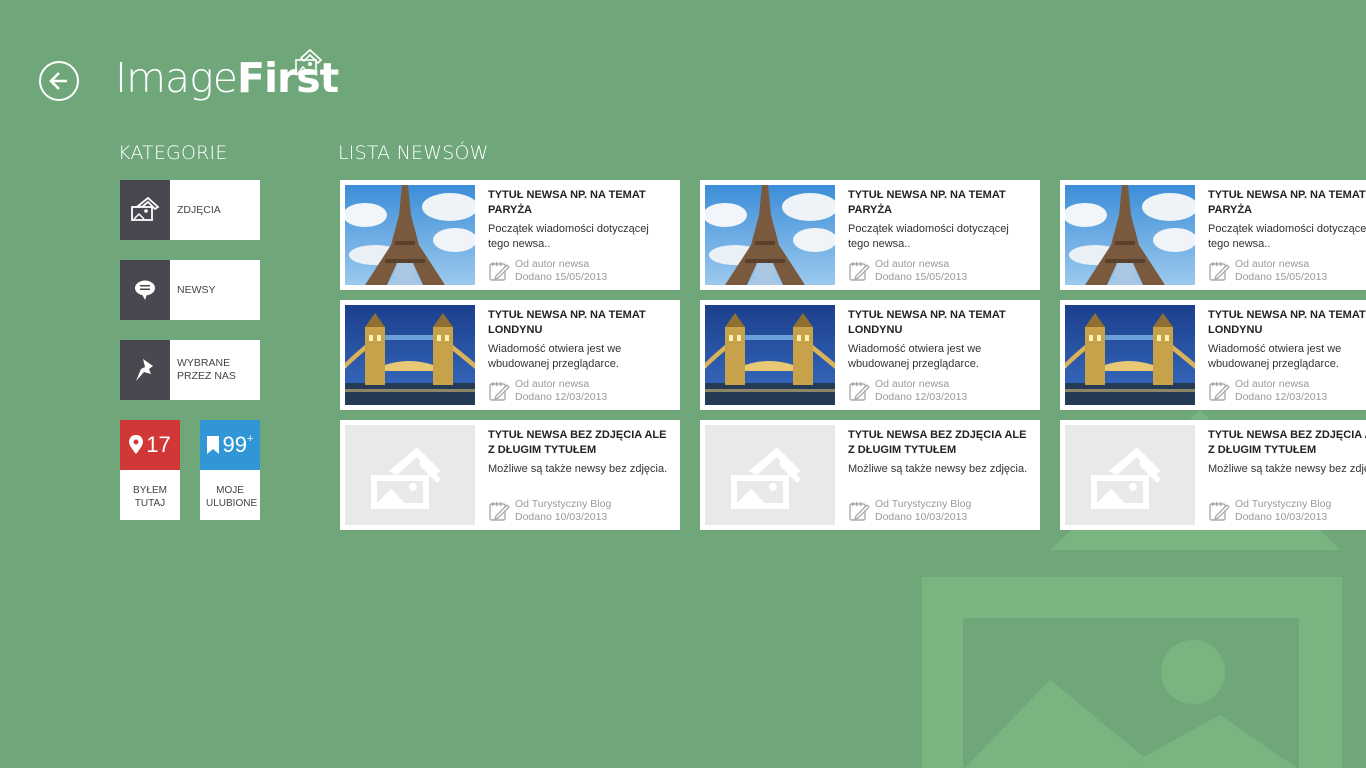  I want to click on visited-label: BYŁEM TUTAJ, so click(150, 497).